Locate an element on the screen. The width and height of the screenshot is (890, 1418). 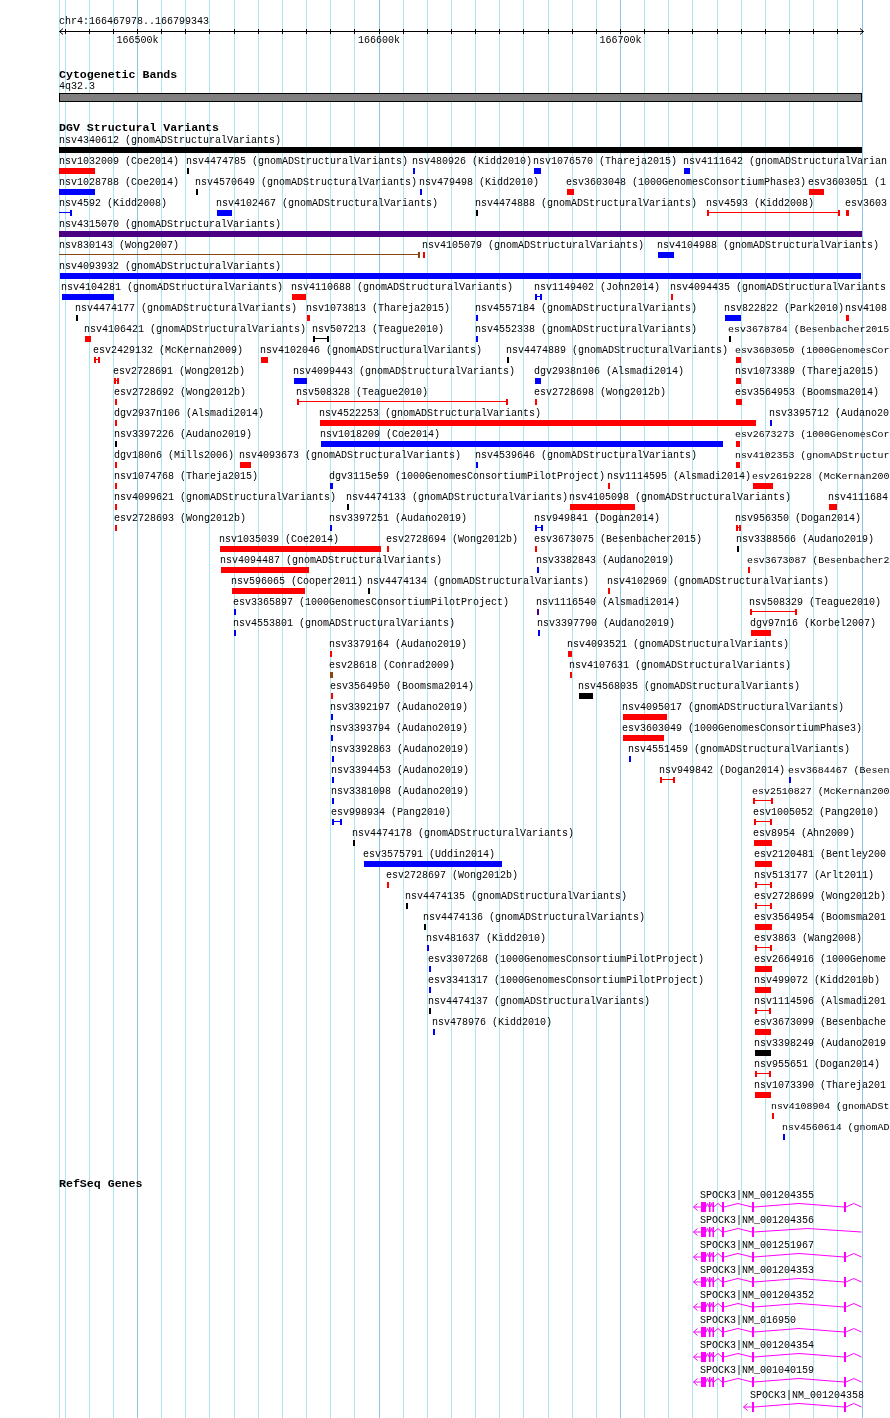
variant-label: nsv513177 (Arlt2011) is located at coordinates (814, 875).